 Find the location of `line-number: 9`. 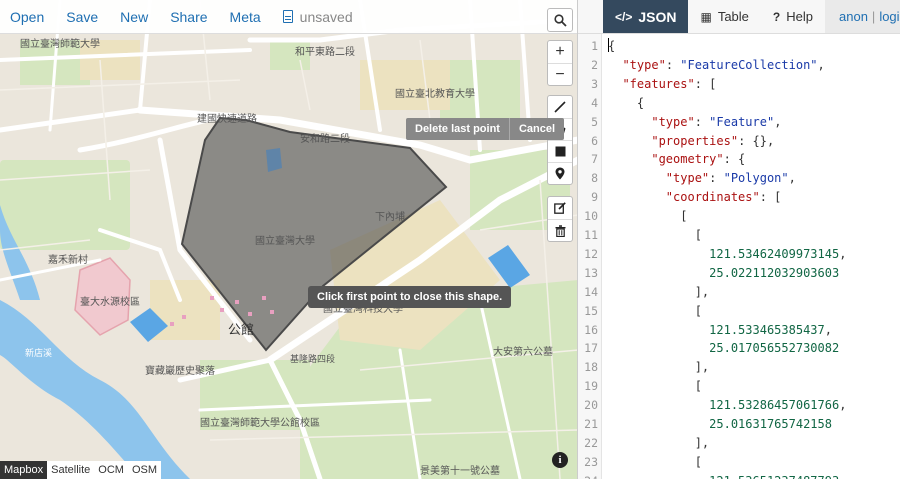

line-number: 9 is located at coordinates (594, 197).